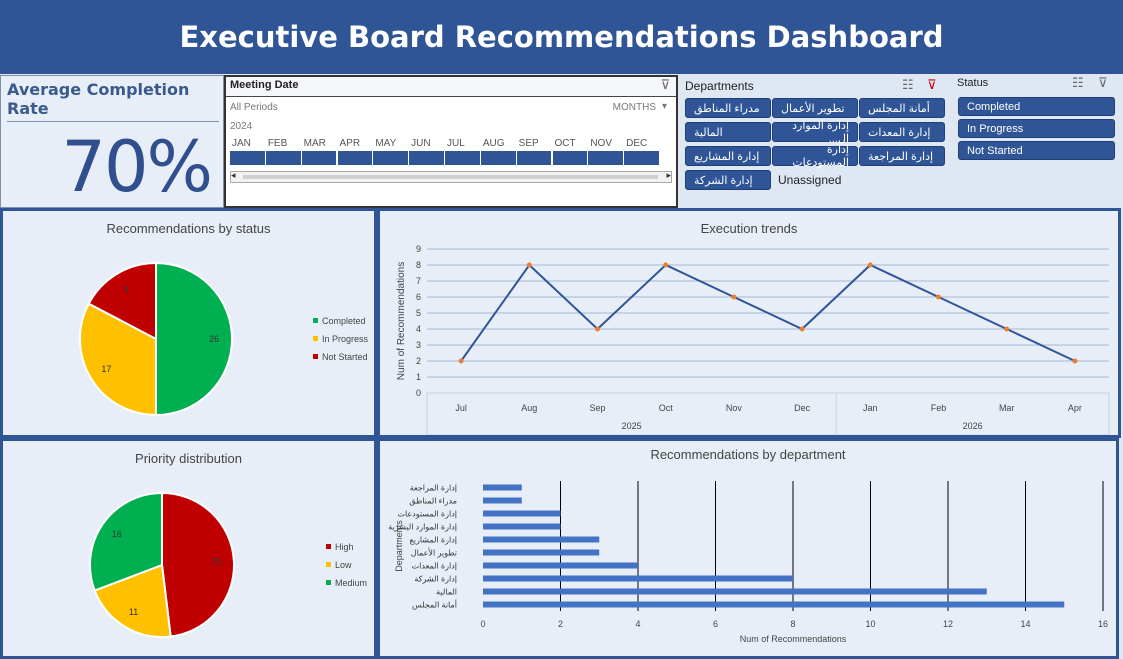 This screenshot has width=1123, height=659. Describe the element at coordinates (664, 106) in the screenshot. I see `chevron-down-icon: ▾` at that location.